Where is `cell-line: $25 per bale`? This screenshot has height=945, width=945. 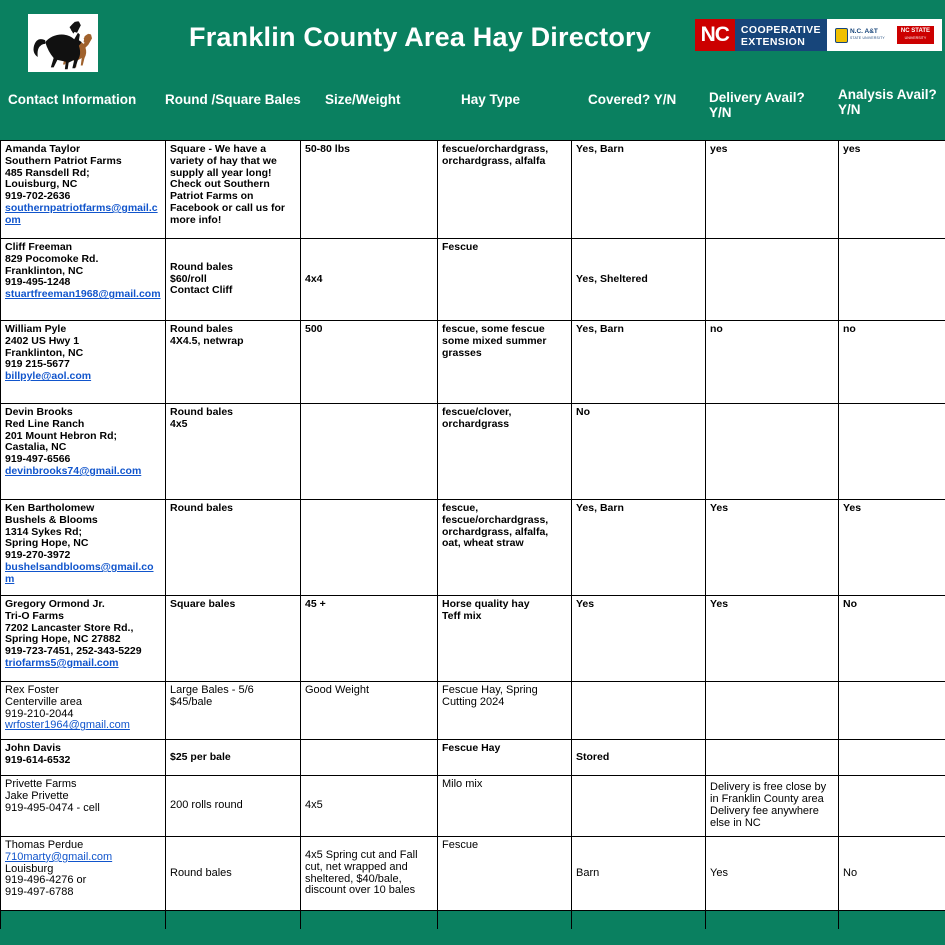 cell-line: $25 per bale is located at coordinates (200, 756).